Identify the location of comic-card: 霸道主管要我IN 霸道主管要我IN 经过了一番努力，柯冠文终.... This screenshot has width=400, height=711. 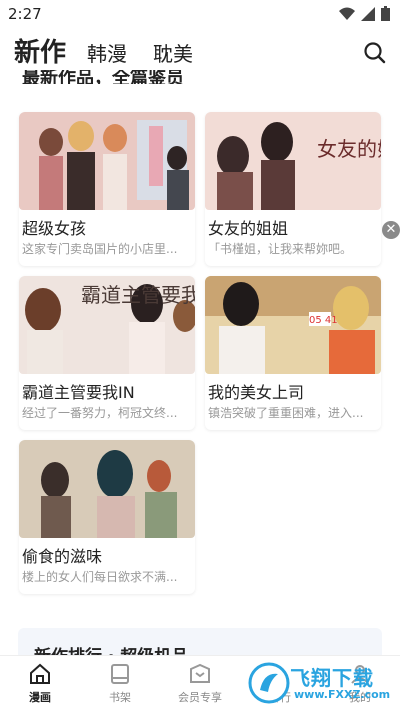
(107, 353).